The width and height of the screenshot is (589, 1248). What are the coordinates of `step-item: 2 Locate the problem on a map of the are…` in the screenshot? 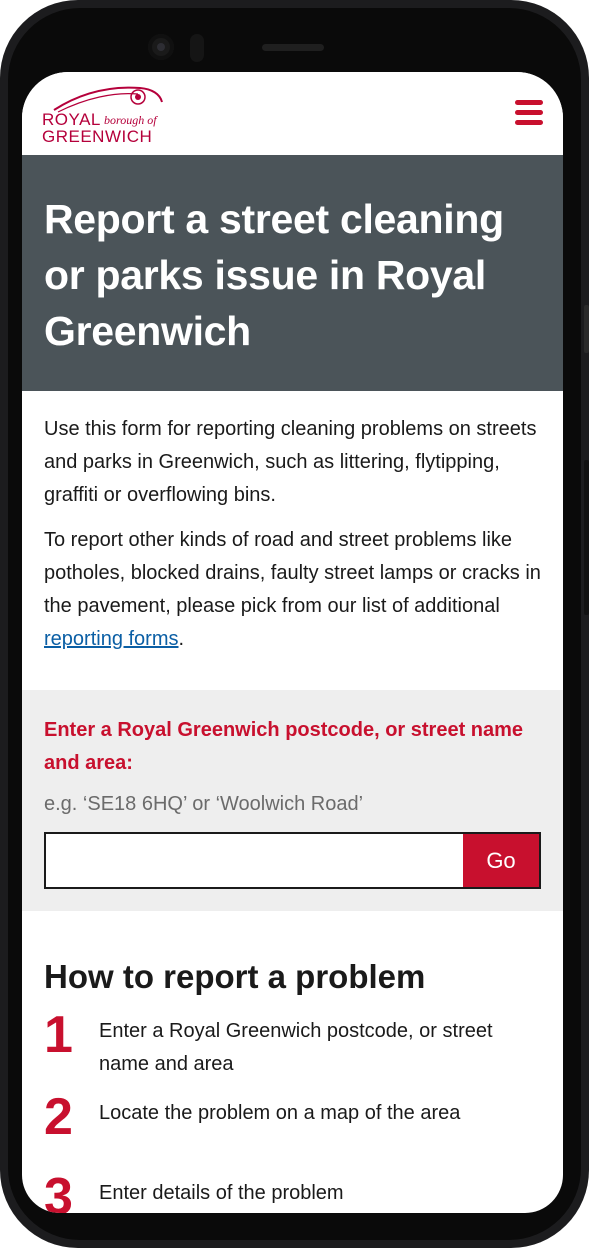 It's located at (292, 1124).